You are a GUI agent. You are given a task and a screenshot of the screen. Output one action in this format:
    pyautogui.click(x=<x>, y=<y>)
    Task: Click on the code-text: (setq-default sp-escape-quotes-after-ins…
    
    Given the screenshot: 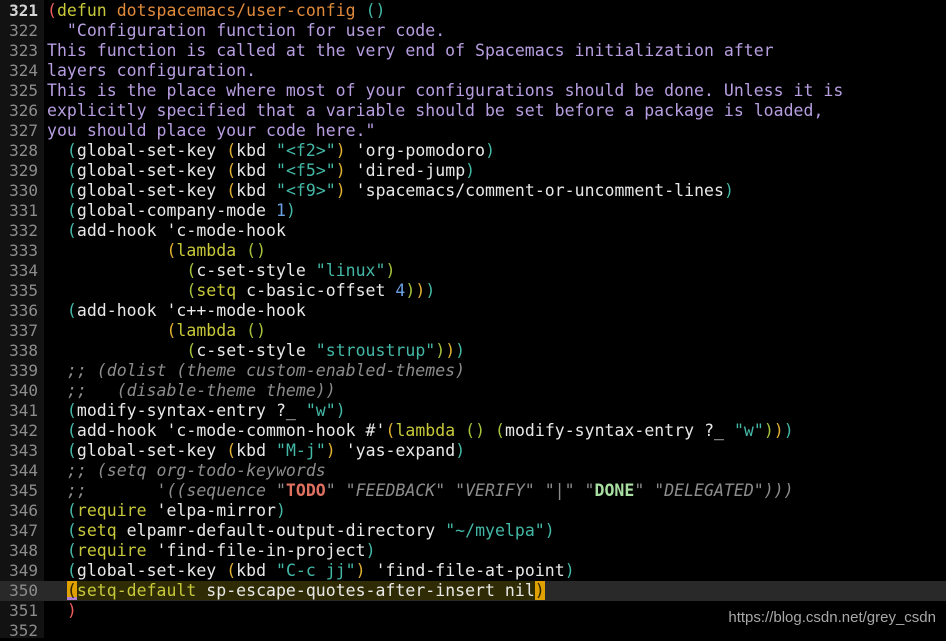 What is the action you would take?
    pyautogui.click(x=296, y=591)
    